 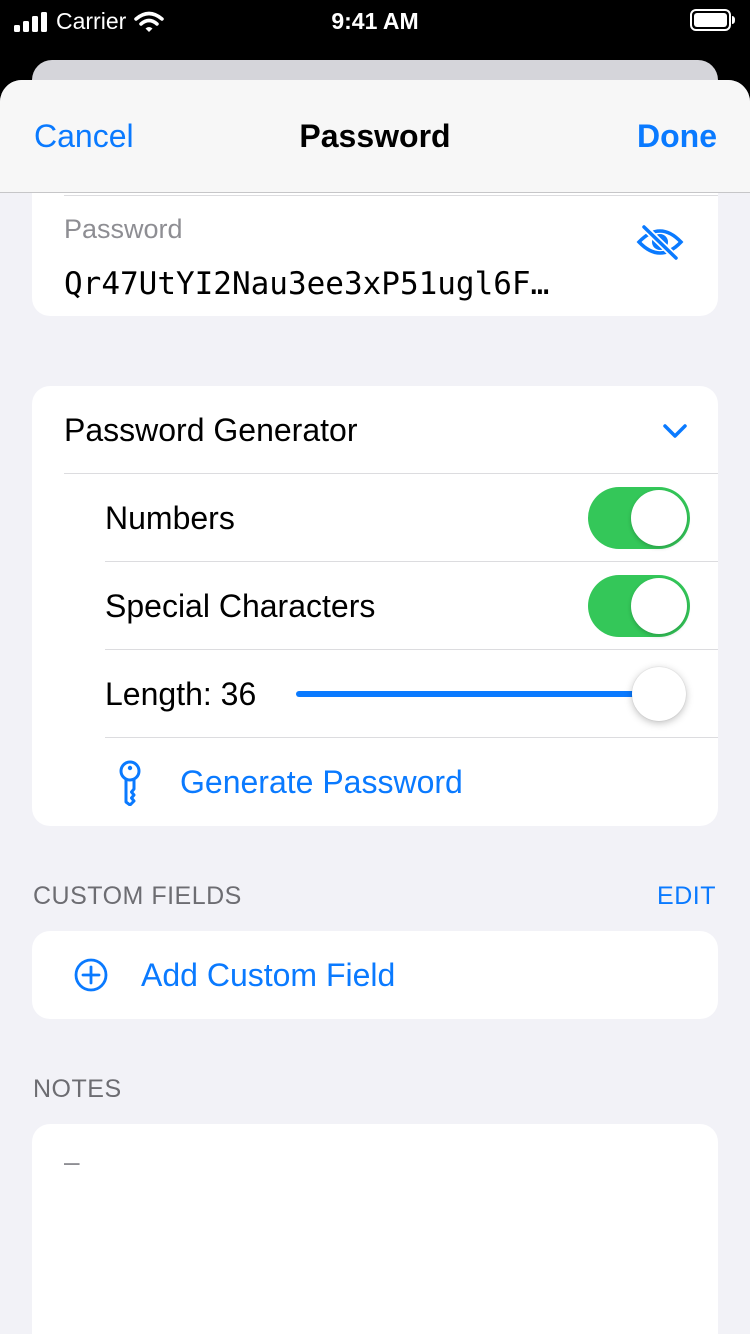 What do you see at coordinates (137, 896) in the screenshot?
I see `custom-fields-header: CUSTOM FIELDS` at bounding box center [137, 896].